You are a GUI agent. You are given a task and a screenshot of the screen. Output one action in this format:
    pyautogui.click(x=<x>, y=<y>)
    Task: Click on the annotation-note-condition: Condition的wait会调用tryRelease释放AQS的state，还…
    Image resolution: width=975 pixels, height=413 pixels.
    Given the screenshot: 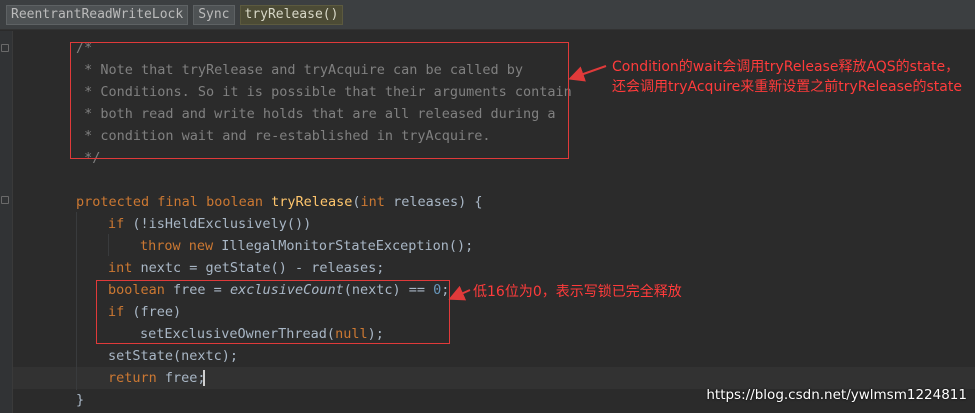 What is the action you would take?
    pyautogui.click(x=787, y=77)
    